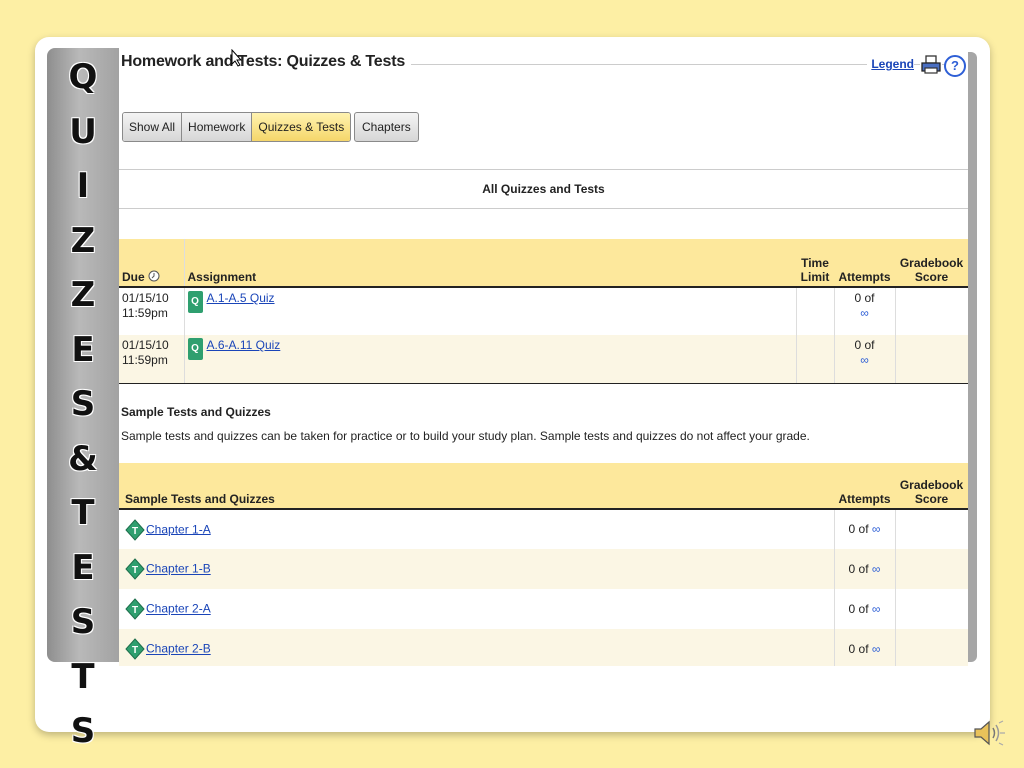 The width and height of the screenshot is (1024, 768). I want to click on assignment-header: Assignment, so click(489, 263).